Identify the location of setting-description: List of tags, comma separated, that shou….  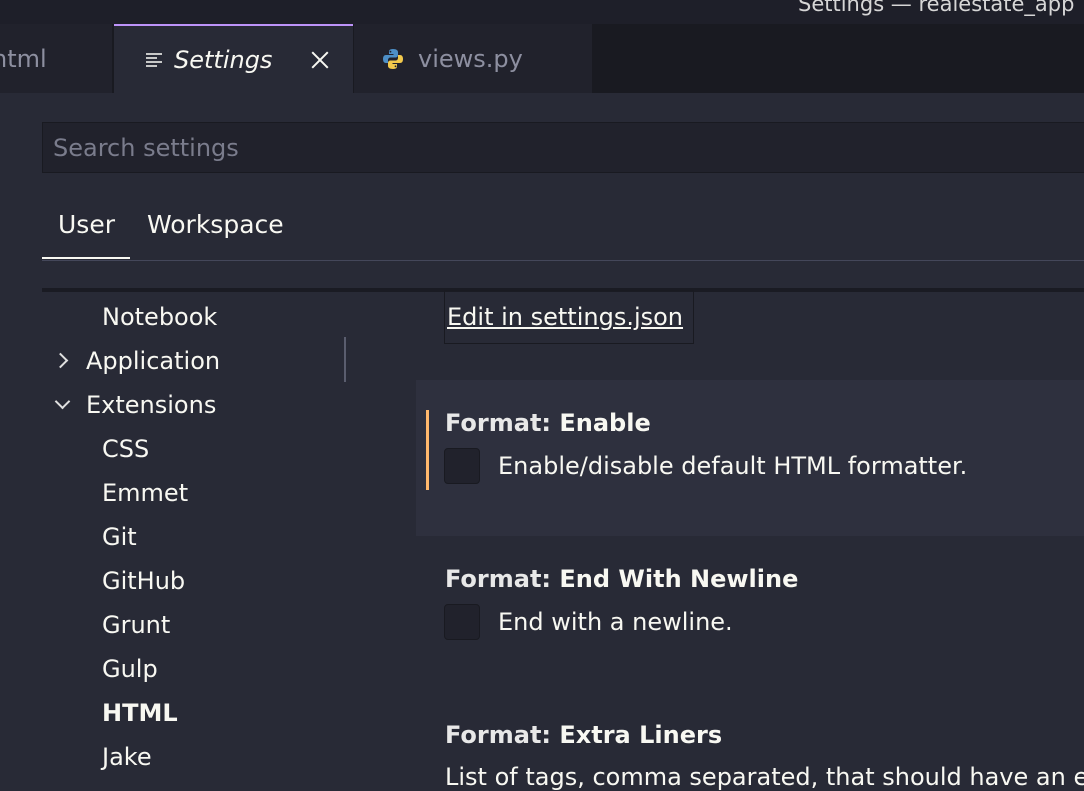
(764, 777).